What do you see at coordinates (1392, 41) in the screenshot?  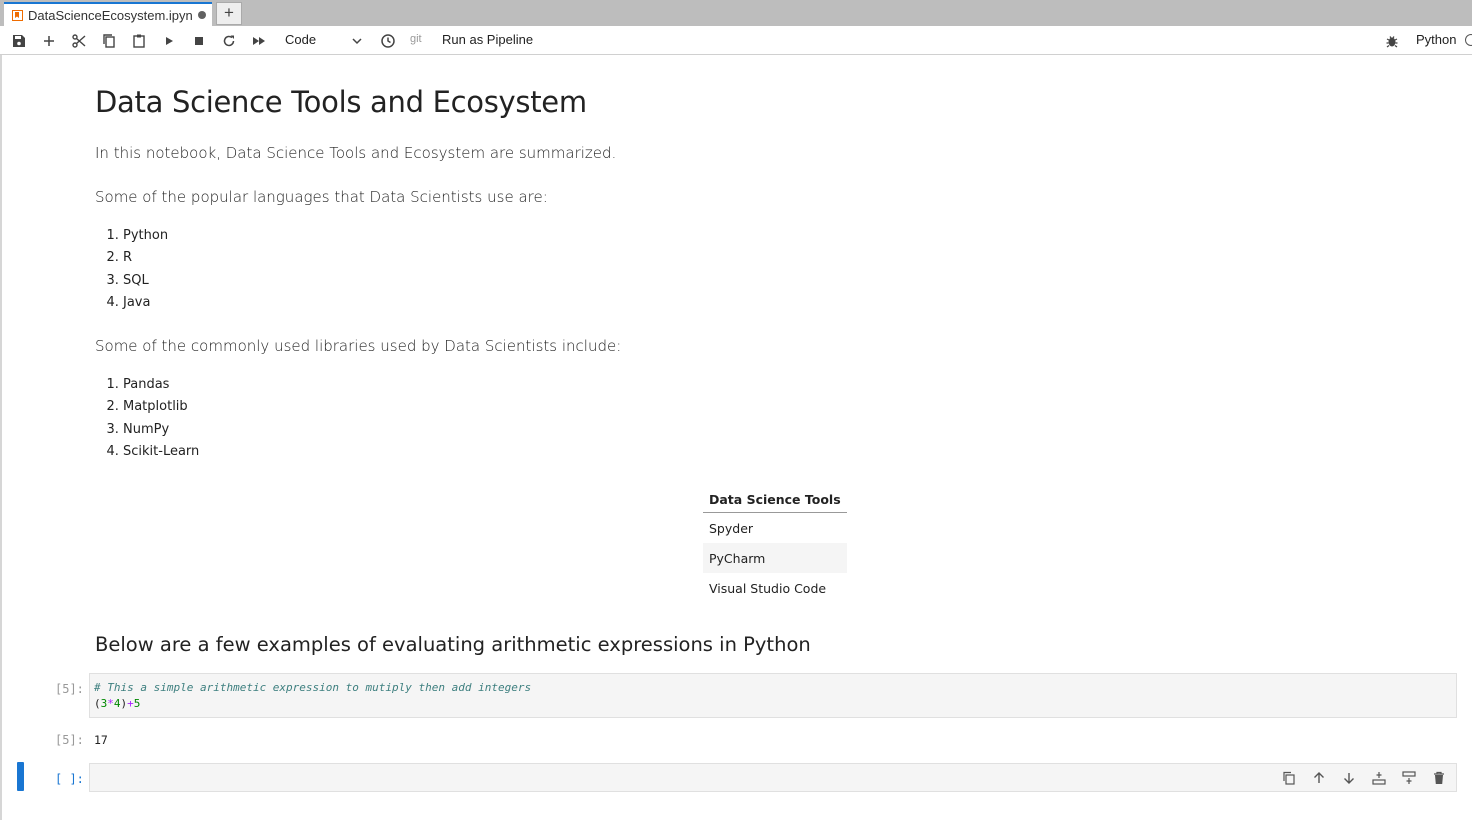 I see `bug-icon` at bounding box center [1392, 41].